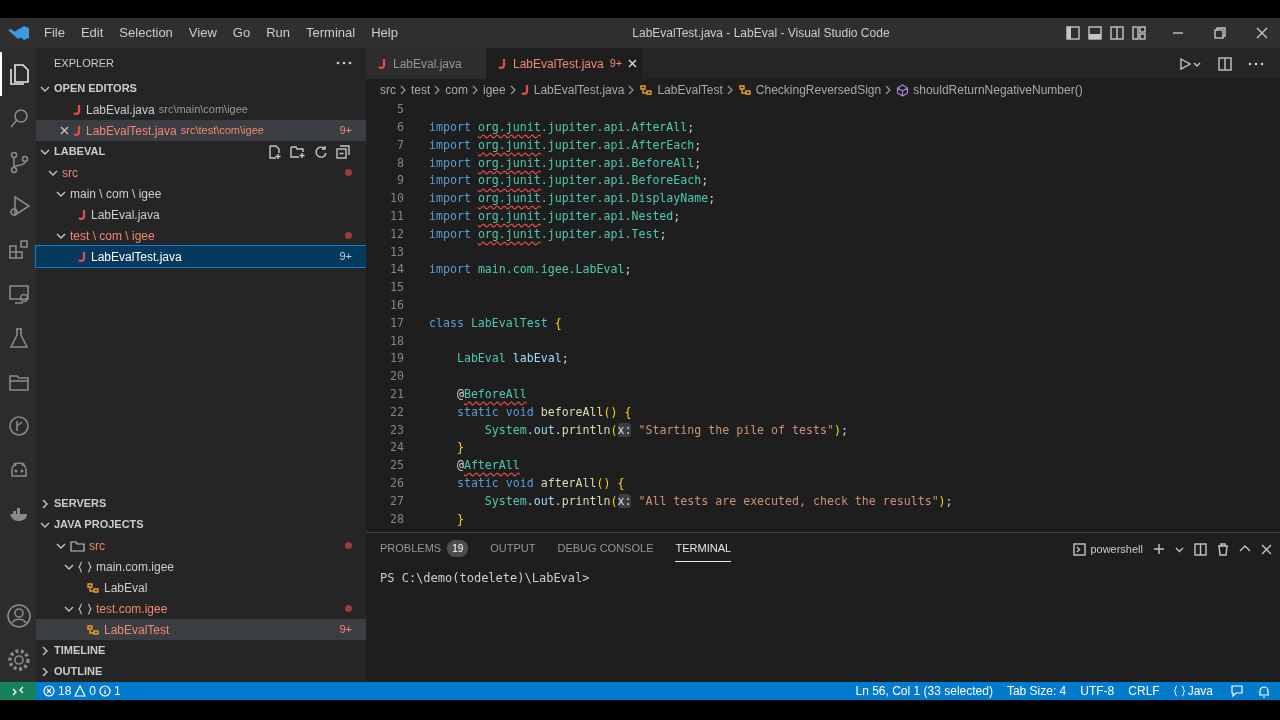  I want to click on terminal-selector: powershell, so click(1108, 549).